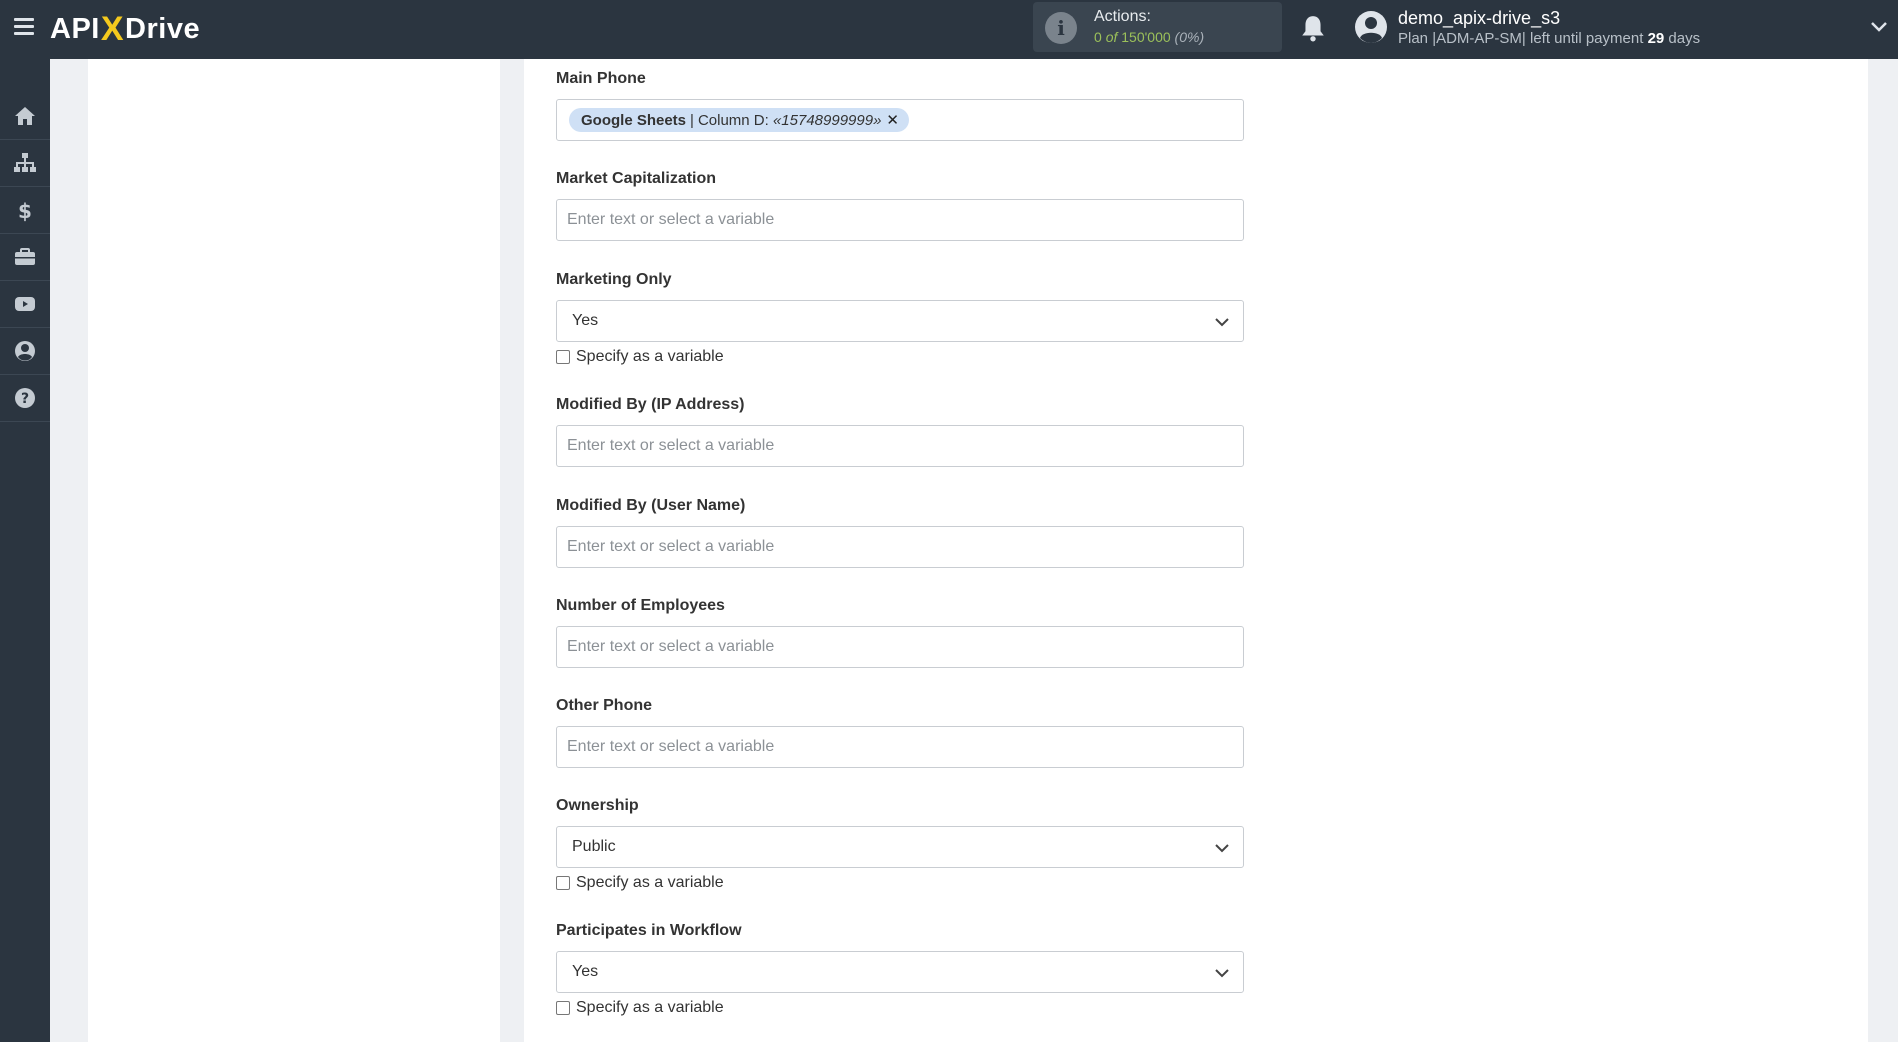 The height and width of the screenshot is (1042, 1898). What do you see at coordinates (636, 178) in the screenshot?
I see `field-label: Market Capitalization` at bounding box center [636, 178].